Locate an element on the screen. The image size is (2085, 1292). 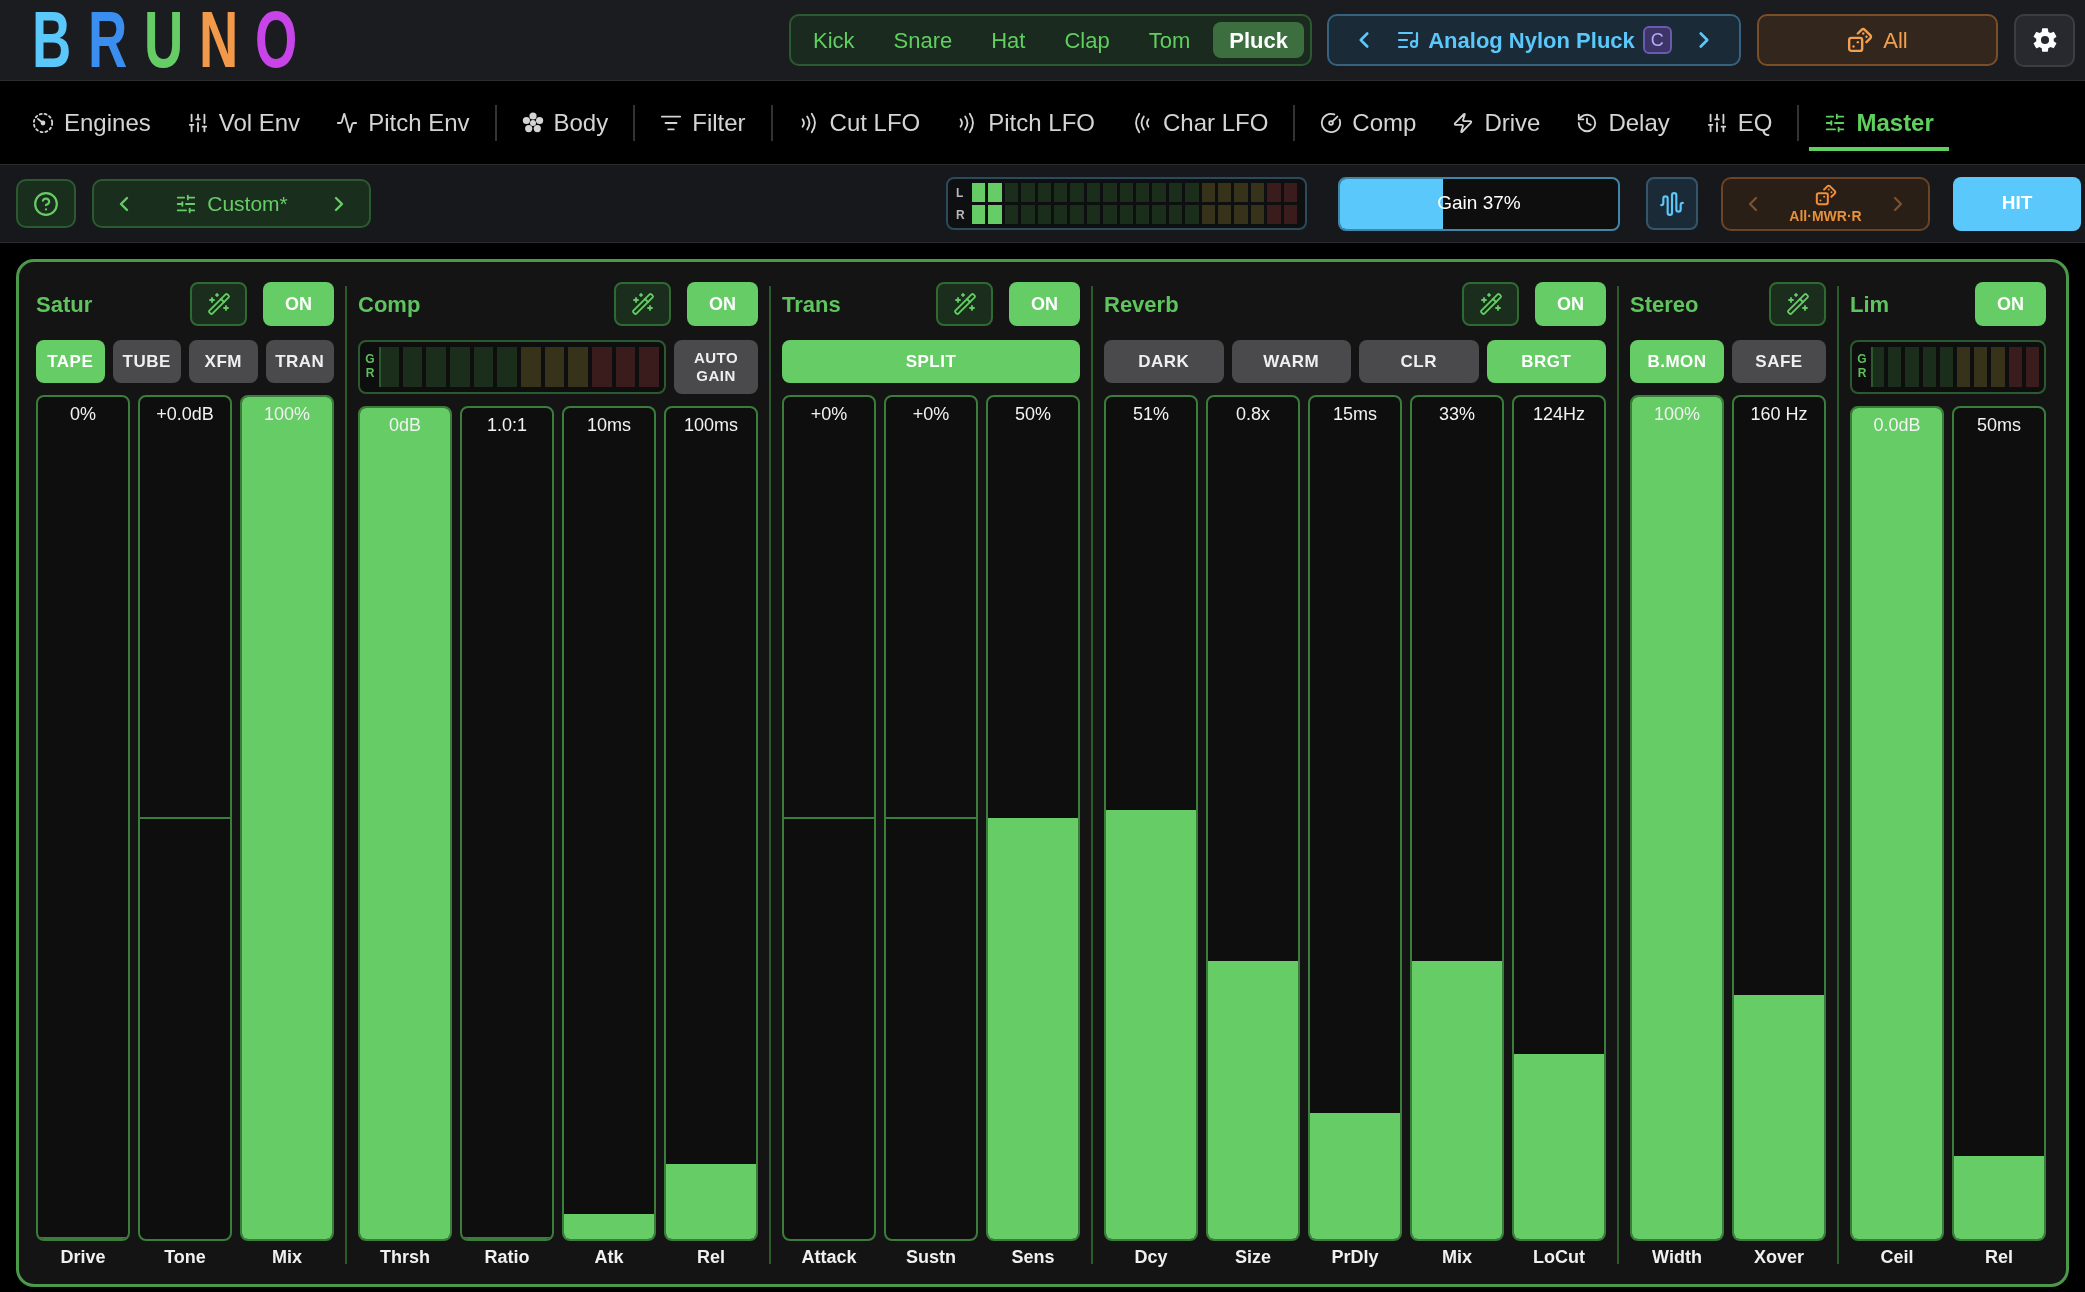
instrument-tab: Kick is located at coordinates (833, 40).